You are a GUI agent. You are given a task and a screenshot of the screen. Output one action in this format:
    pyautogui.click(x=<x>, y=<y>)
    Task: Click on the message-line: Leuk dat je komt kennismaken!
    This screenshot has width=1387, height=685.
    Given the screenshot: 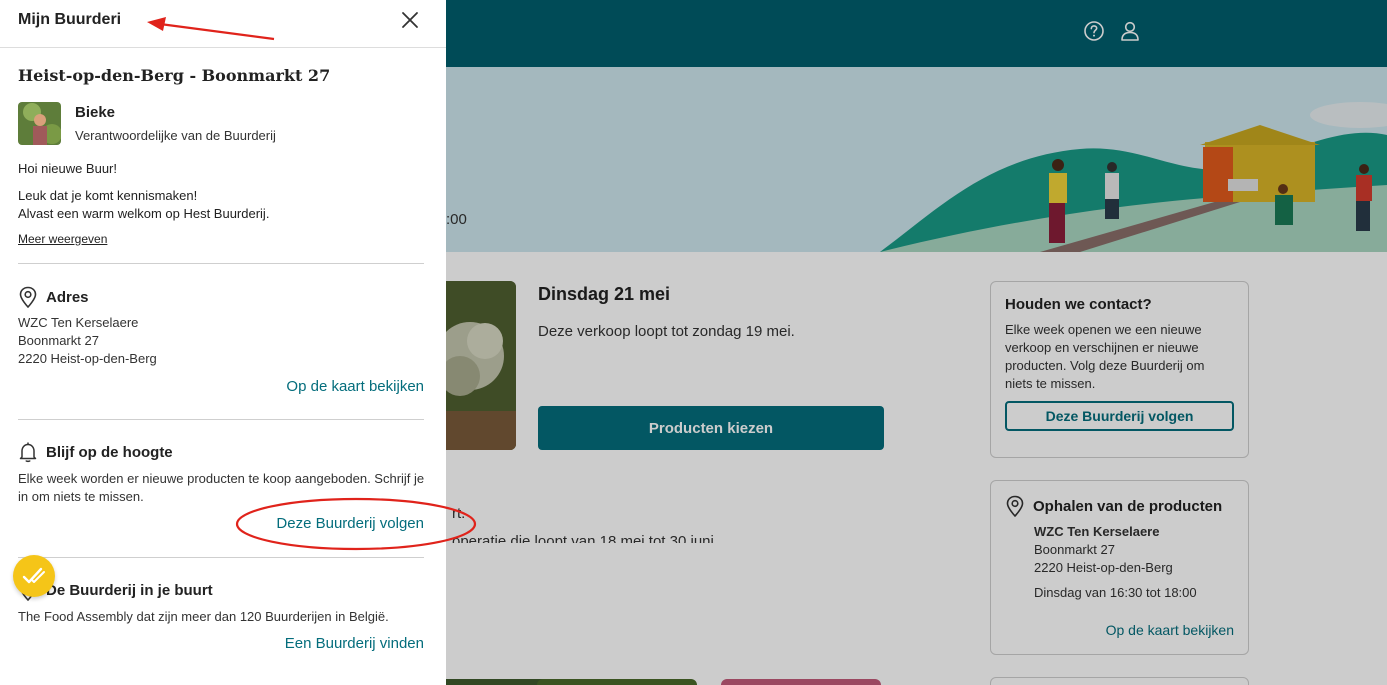 What is the action you would take?
    pyautogui.click(x=108, y=195)
    